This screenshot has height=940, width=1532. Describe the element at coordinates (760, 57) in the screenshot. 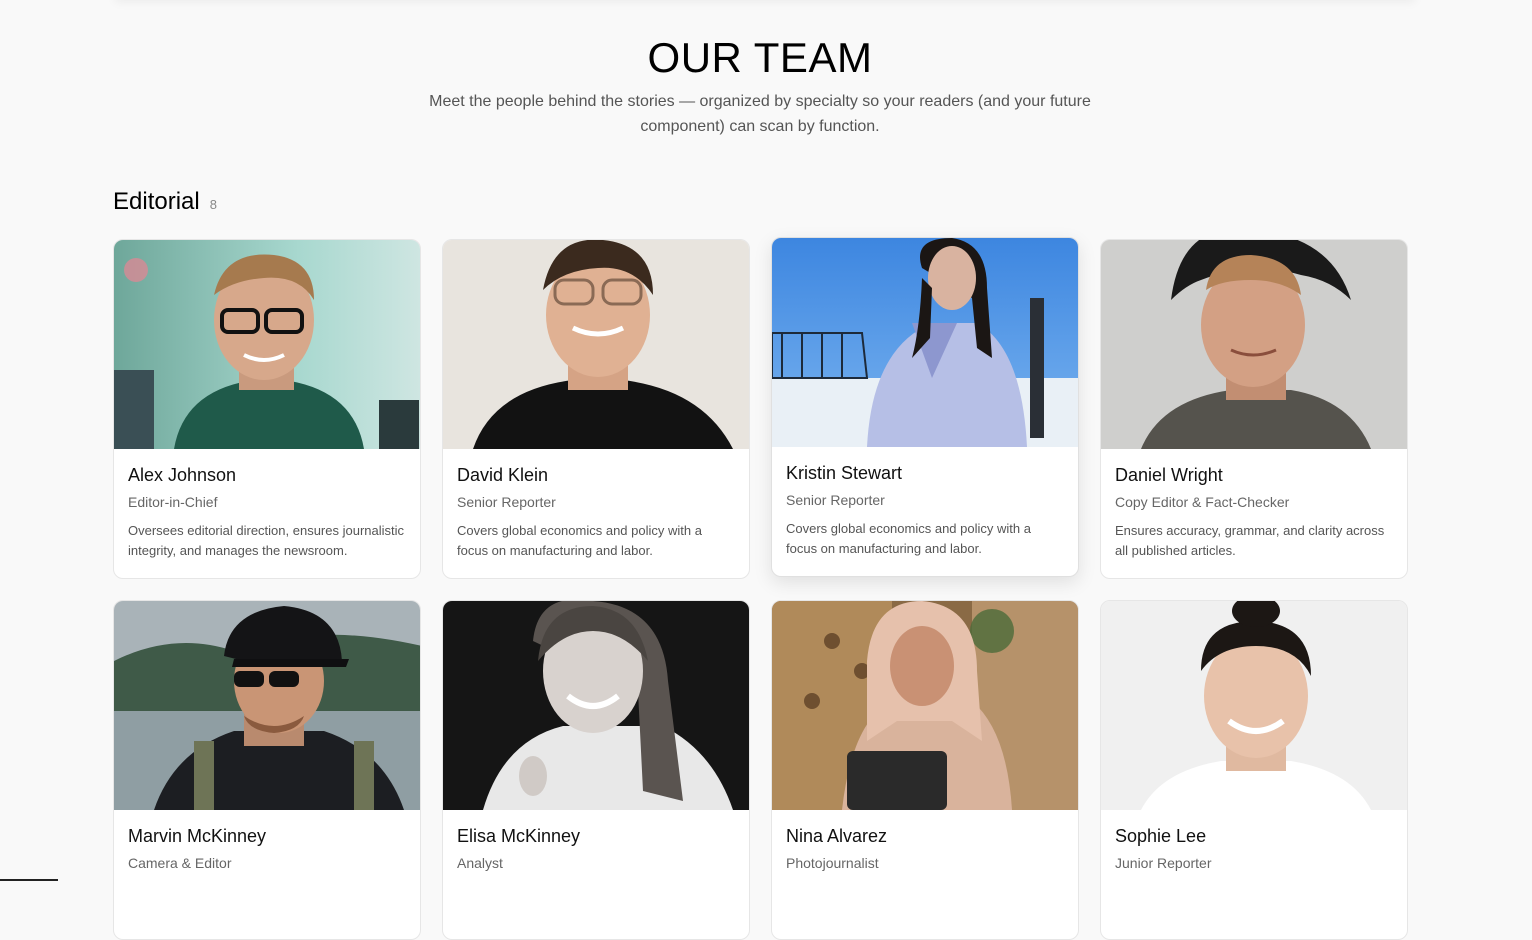

I see `page-title: OUR TEAM` at that location.